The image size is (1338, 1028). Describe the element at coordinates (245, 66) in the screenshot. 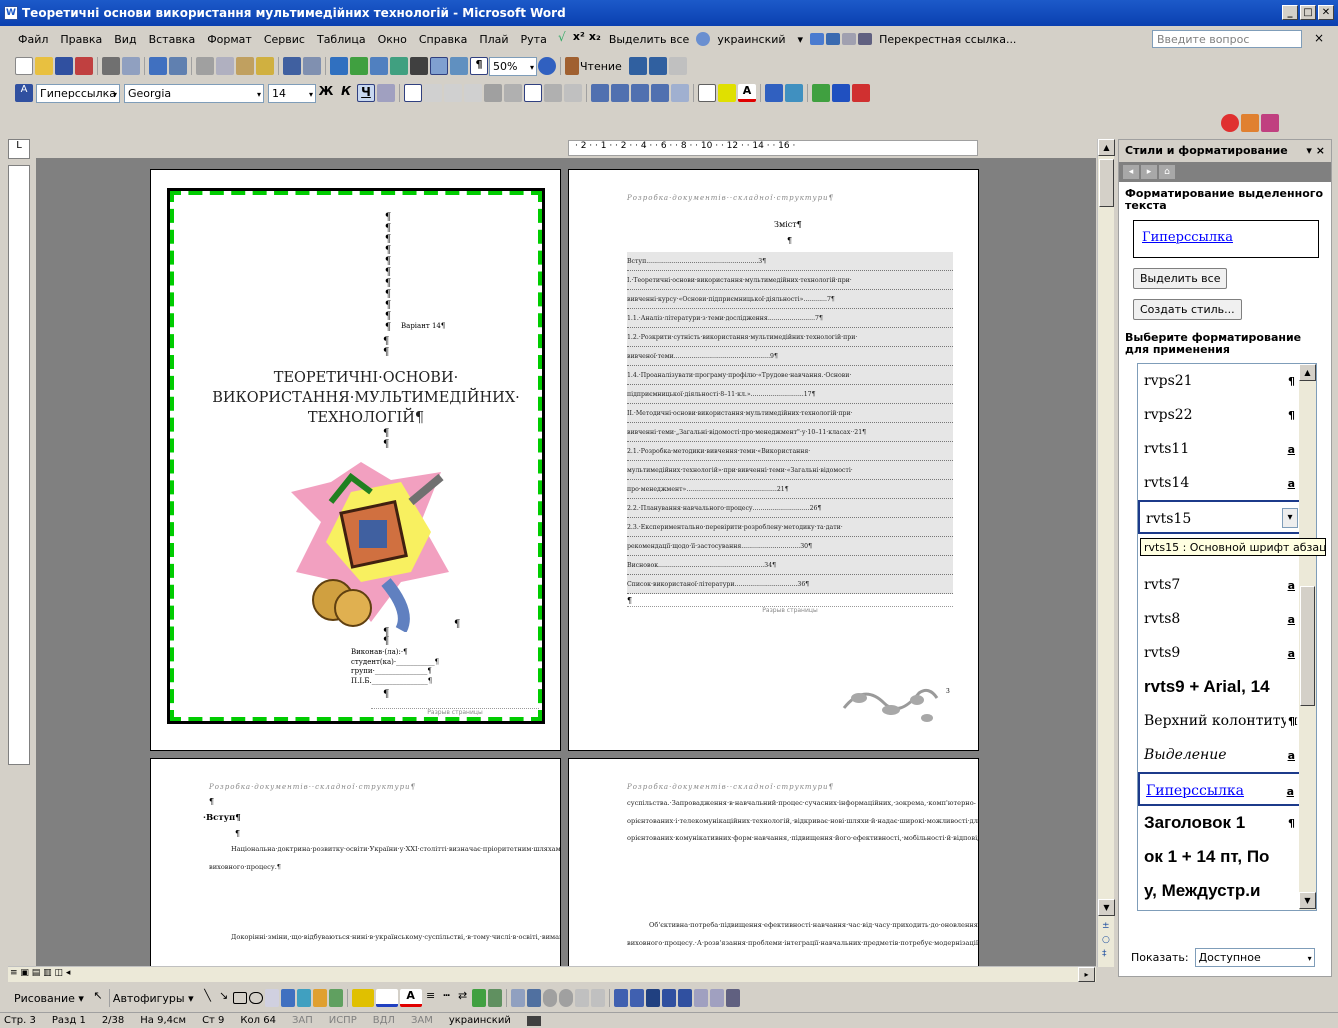

I see `paste-icon` at that location.